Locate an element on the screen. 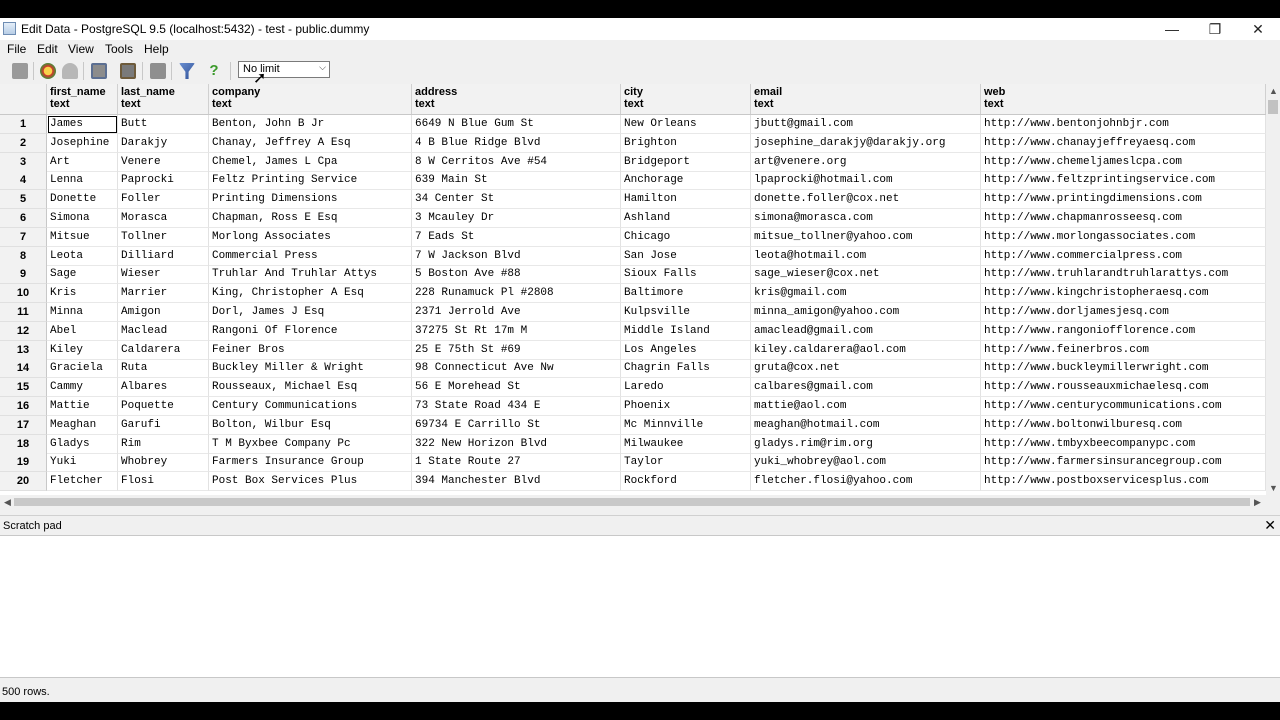 The height and width of the screenshot is (720, 1280). table-cell: Donette is located at coordinates (82, 200).